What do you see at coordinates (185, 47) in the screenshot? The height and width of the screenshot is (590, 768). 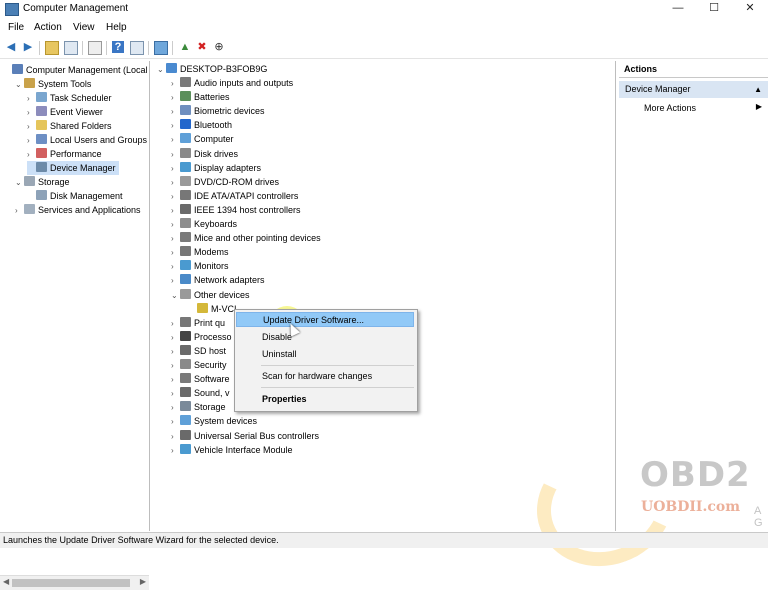 I see `update-driver-icon: ▲` at bounding box center [185, 47].